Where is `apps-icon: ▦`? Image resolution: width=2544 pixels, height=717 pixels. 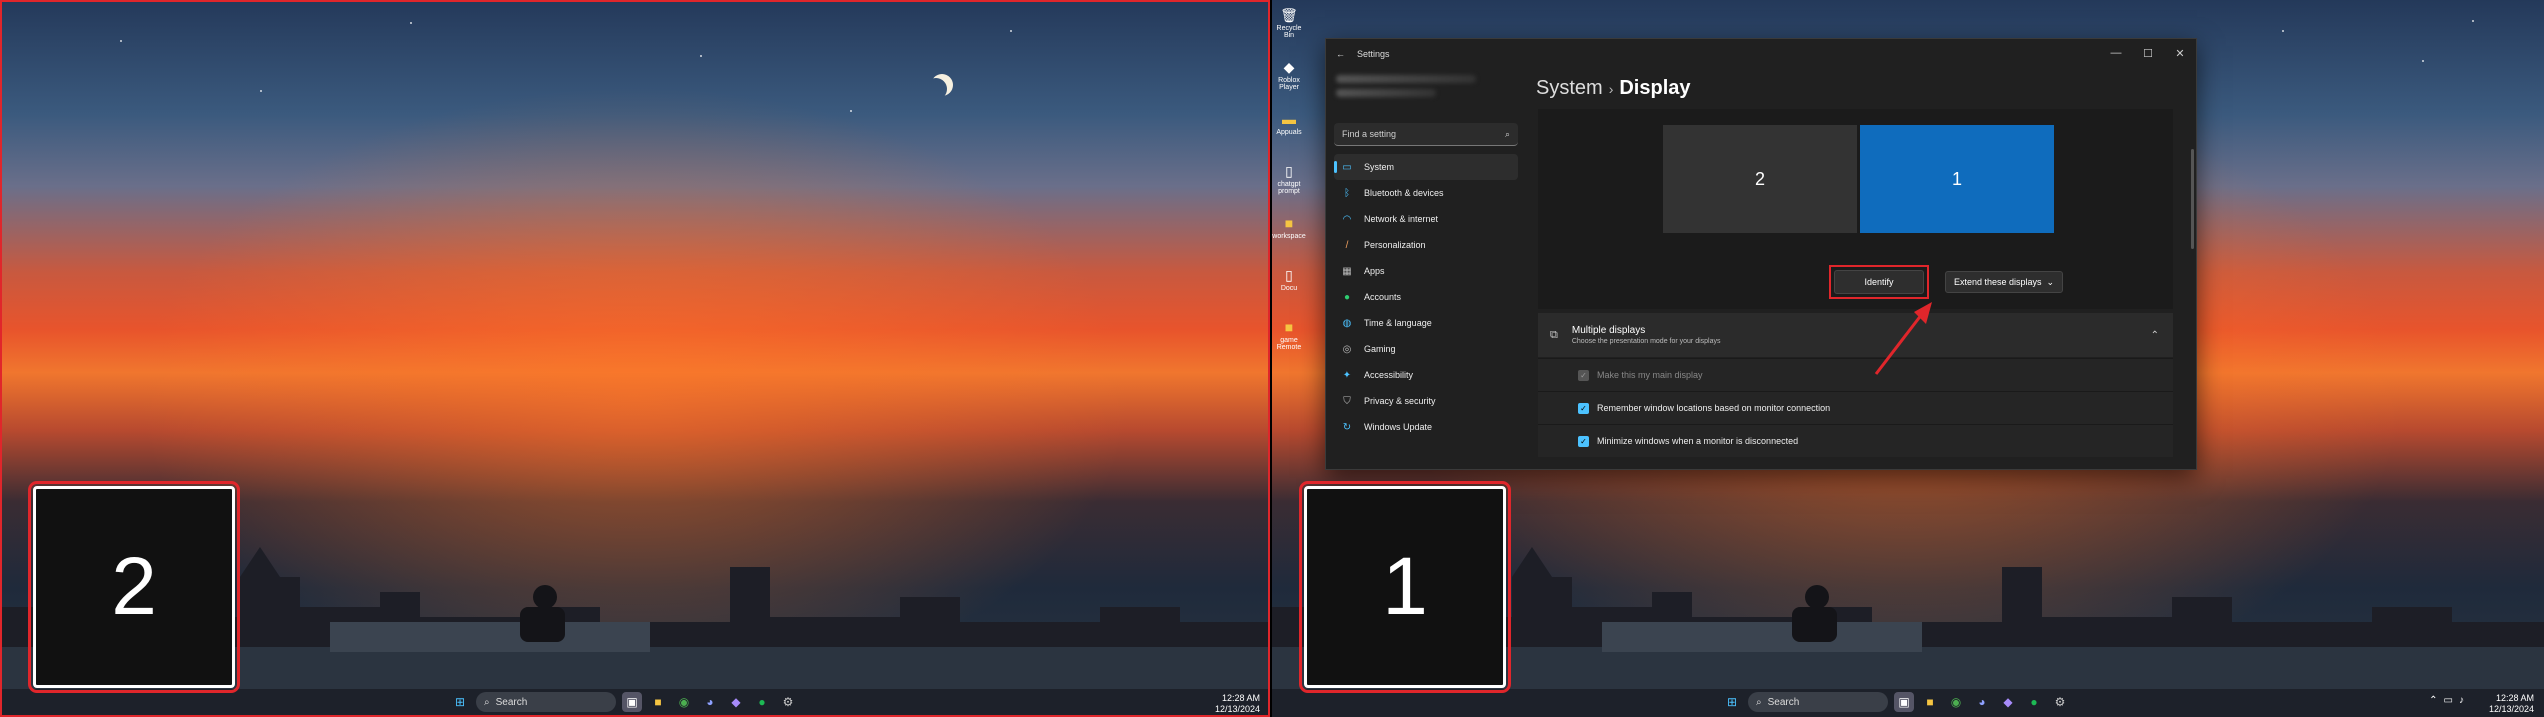
apps-icon: ▦ is located at coordinates (1347, 271).